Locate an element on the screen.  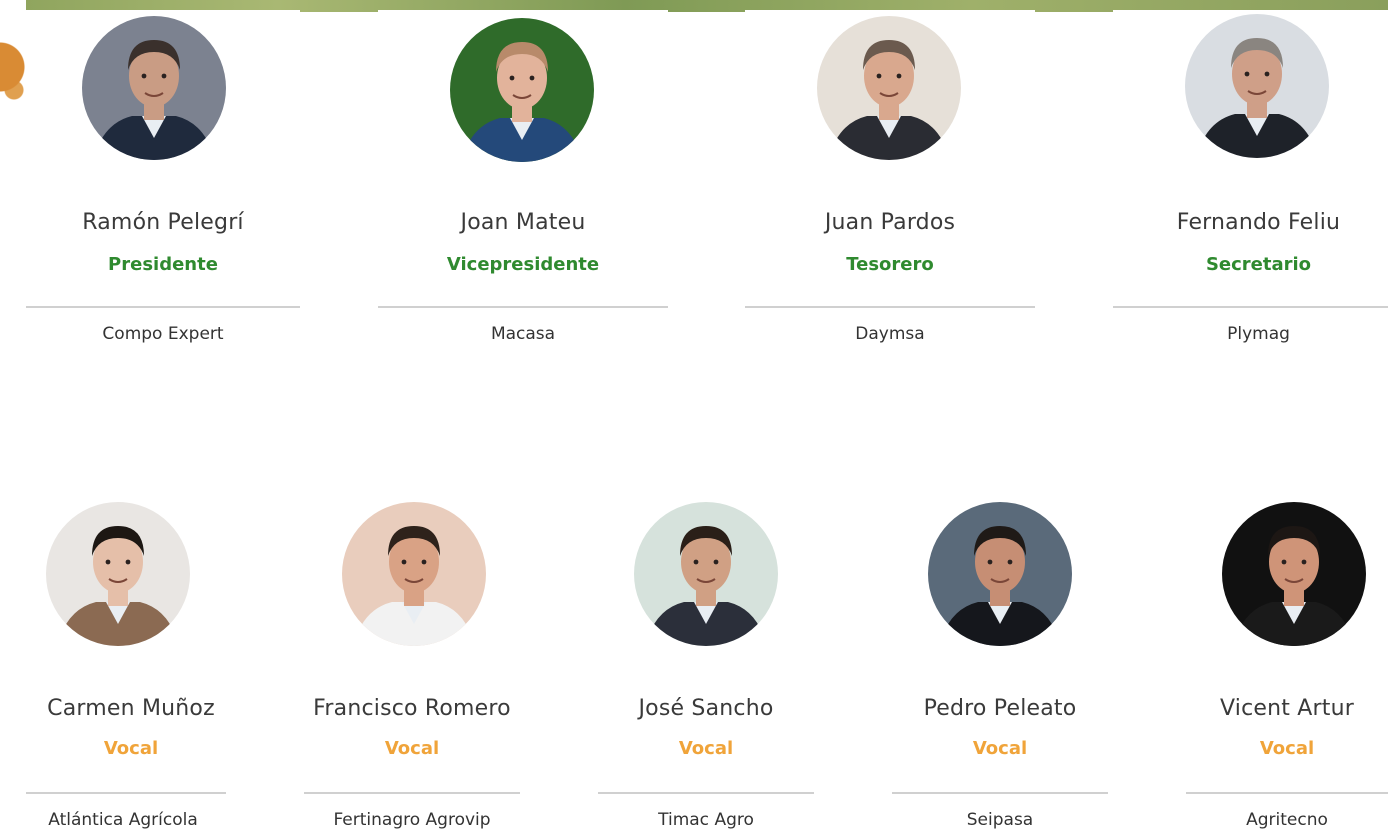
member-role: Vicepresidente is located at coordinates (523, 264).